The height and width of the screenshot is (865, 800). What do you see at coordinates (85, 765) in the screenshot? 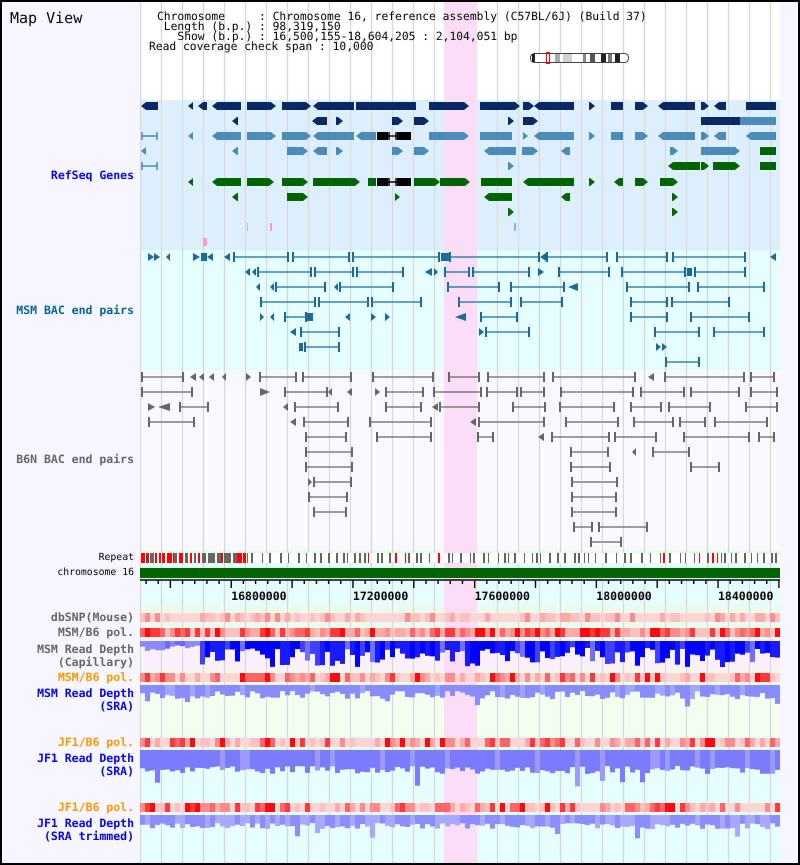
I see `track-label: JF1 Read Depth (SRA)` at bounding box center [85, 765].